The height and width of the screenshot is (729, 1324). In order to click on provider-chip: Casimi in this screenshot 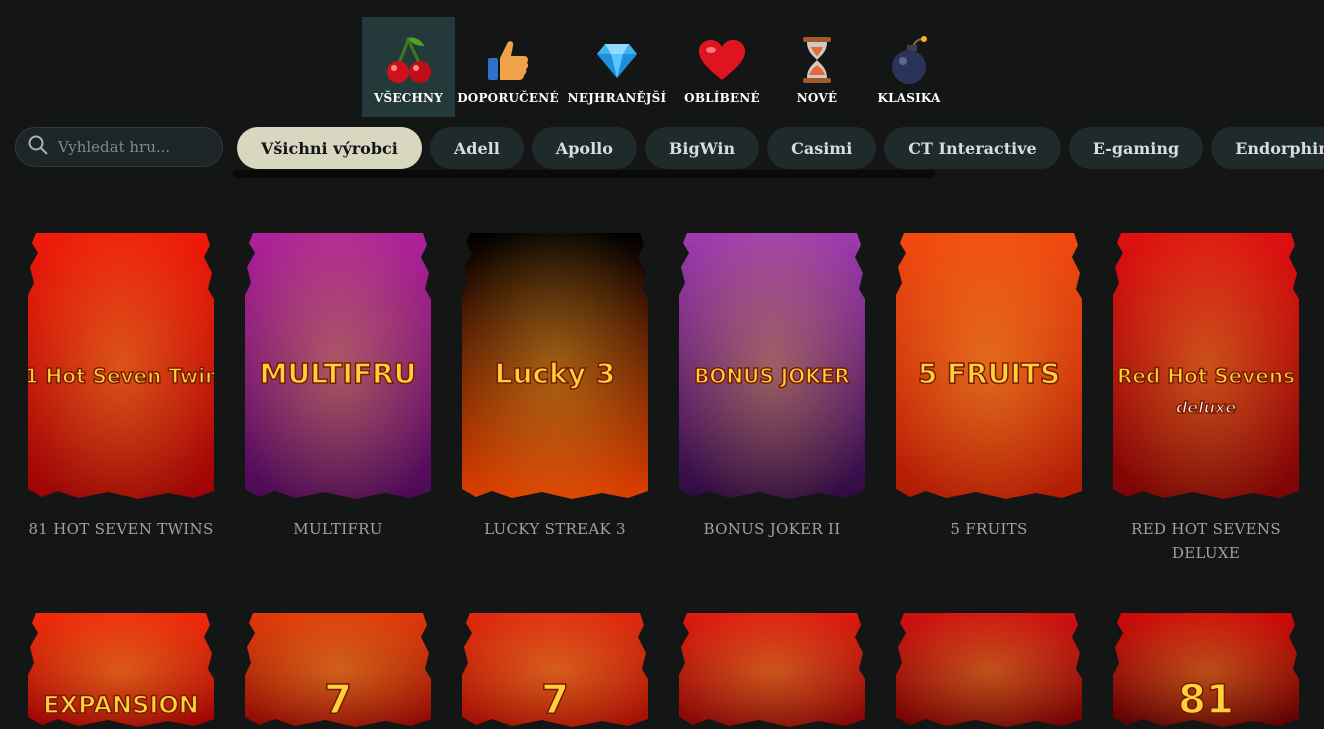, I will do `click(822, 148)`.